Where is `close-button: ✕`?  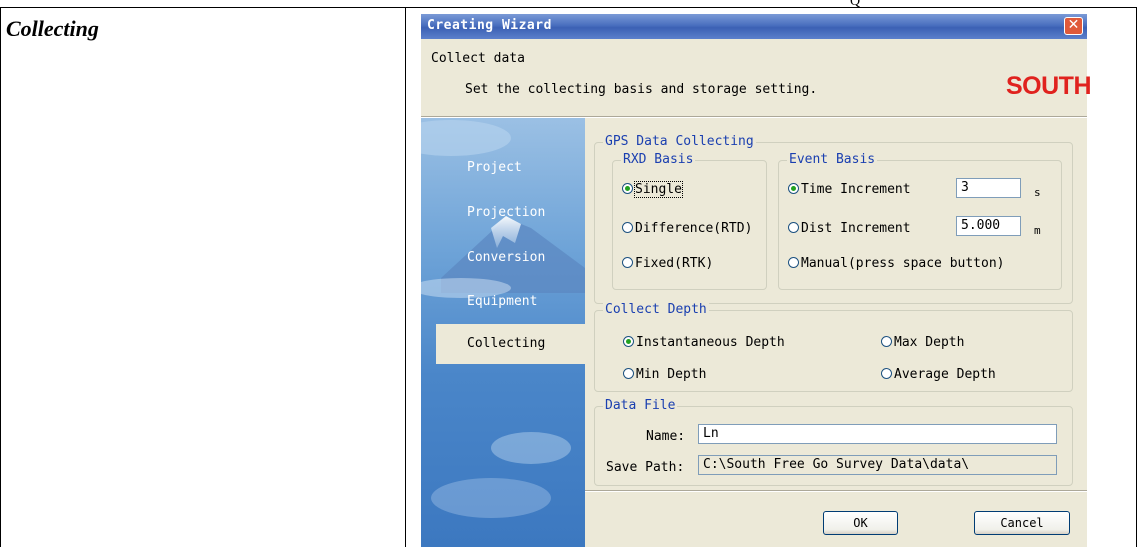 close-button: ✕ is located at coordinates (1073, 26).